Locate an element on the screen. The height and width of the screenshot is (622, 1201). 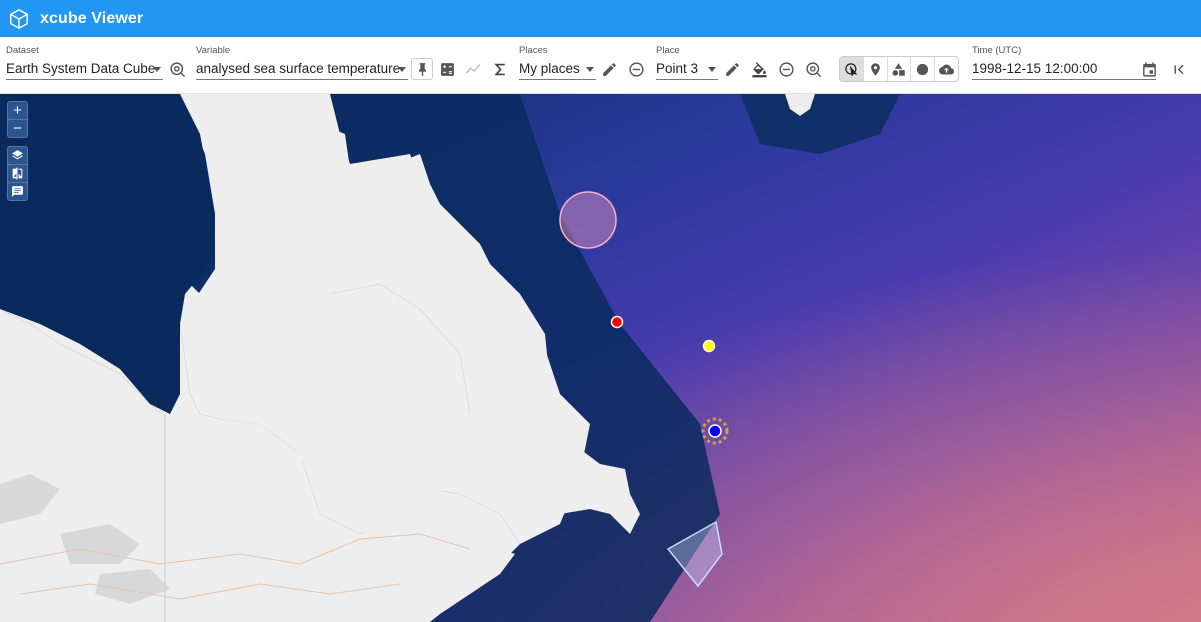
point-tool-icon is located at coordinates (875, 69).